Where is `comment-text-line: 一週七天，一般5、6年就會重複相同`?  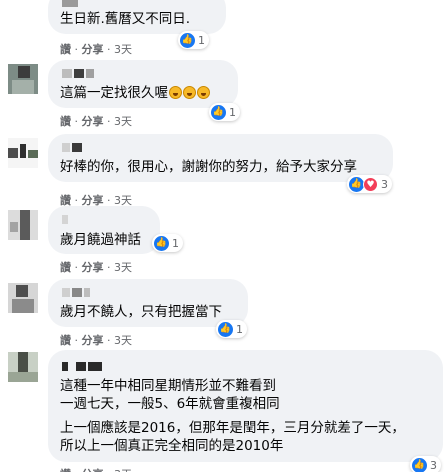 comment-text-line: 一週七天，一般5、6年就會重複相同 is located at coordinates (170, 404).